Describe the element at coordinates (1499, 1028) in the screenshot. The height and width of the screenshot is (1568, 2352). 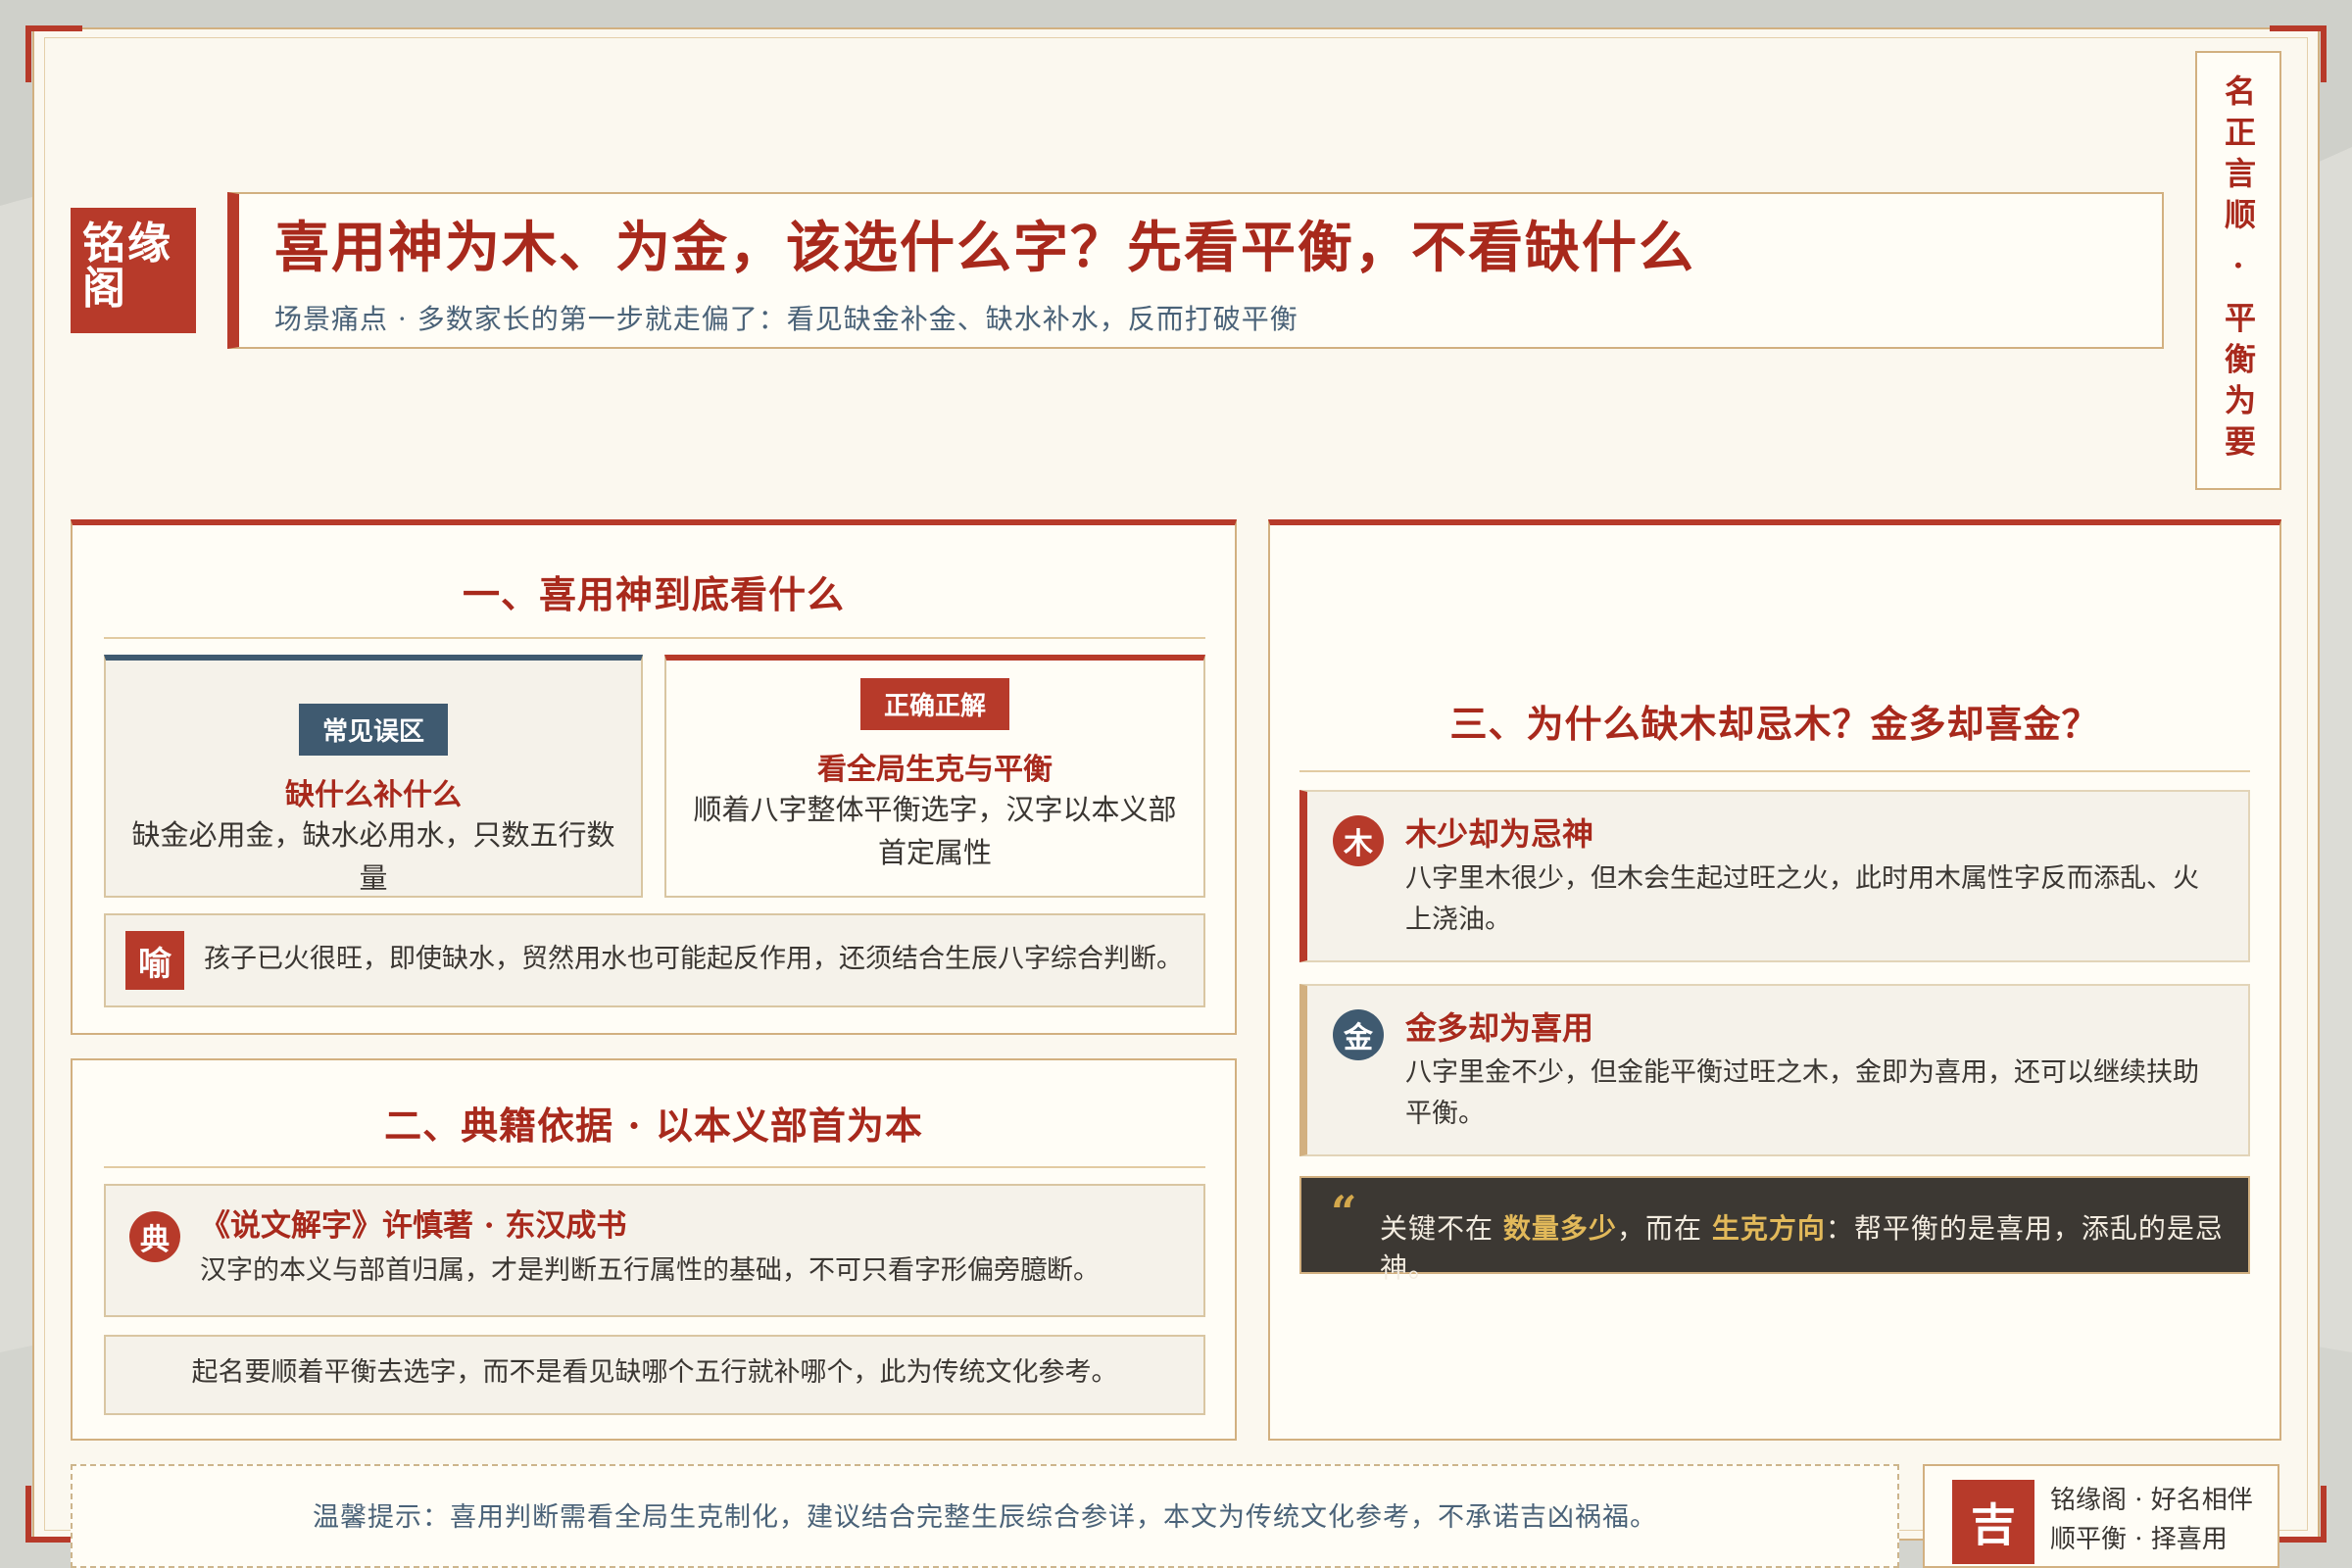
I see `metal-title: 金多却为喜用` at that location.